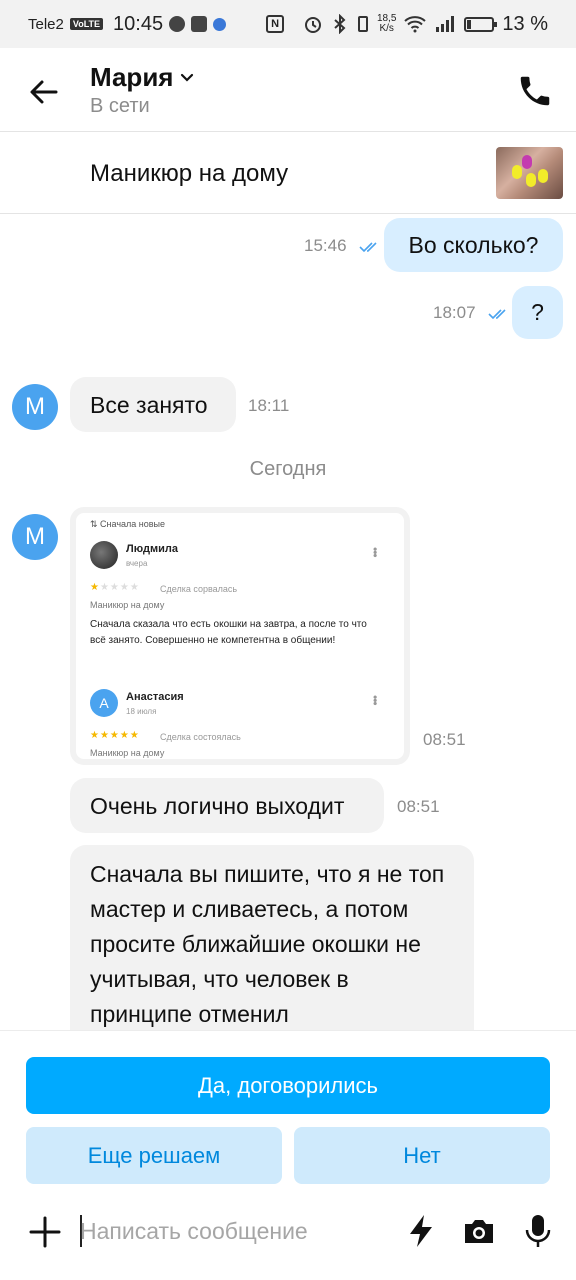 This screenshot has width=576, height=1280. I want to click on browser-notification-icon, so click(220, 24).